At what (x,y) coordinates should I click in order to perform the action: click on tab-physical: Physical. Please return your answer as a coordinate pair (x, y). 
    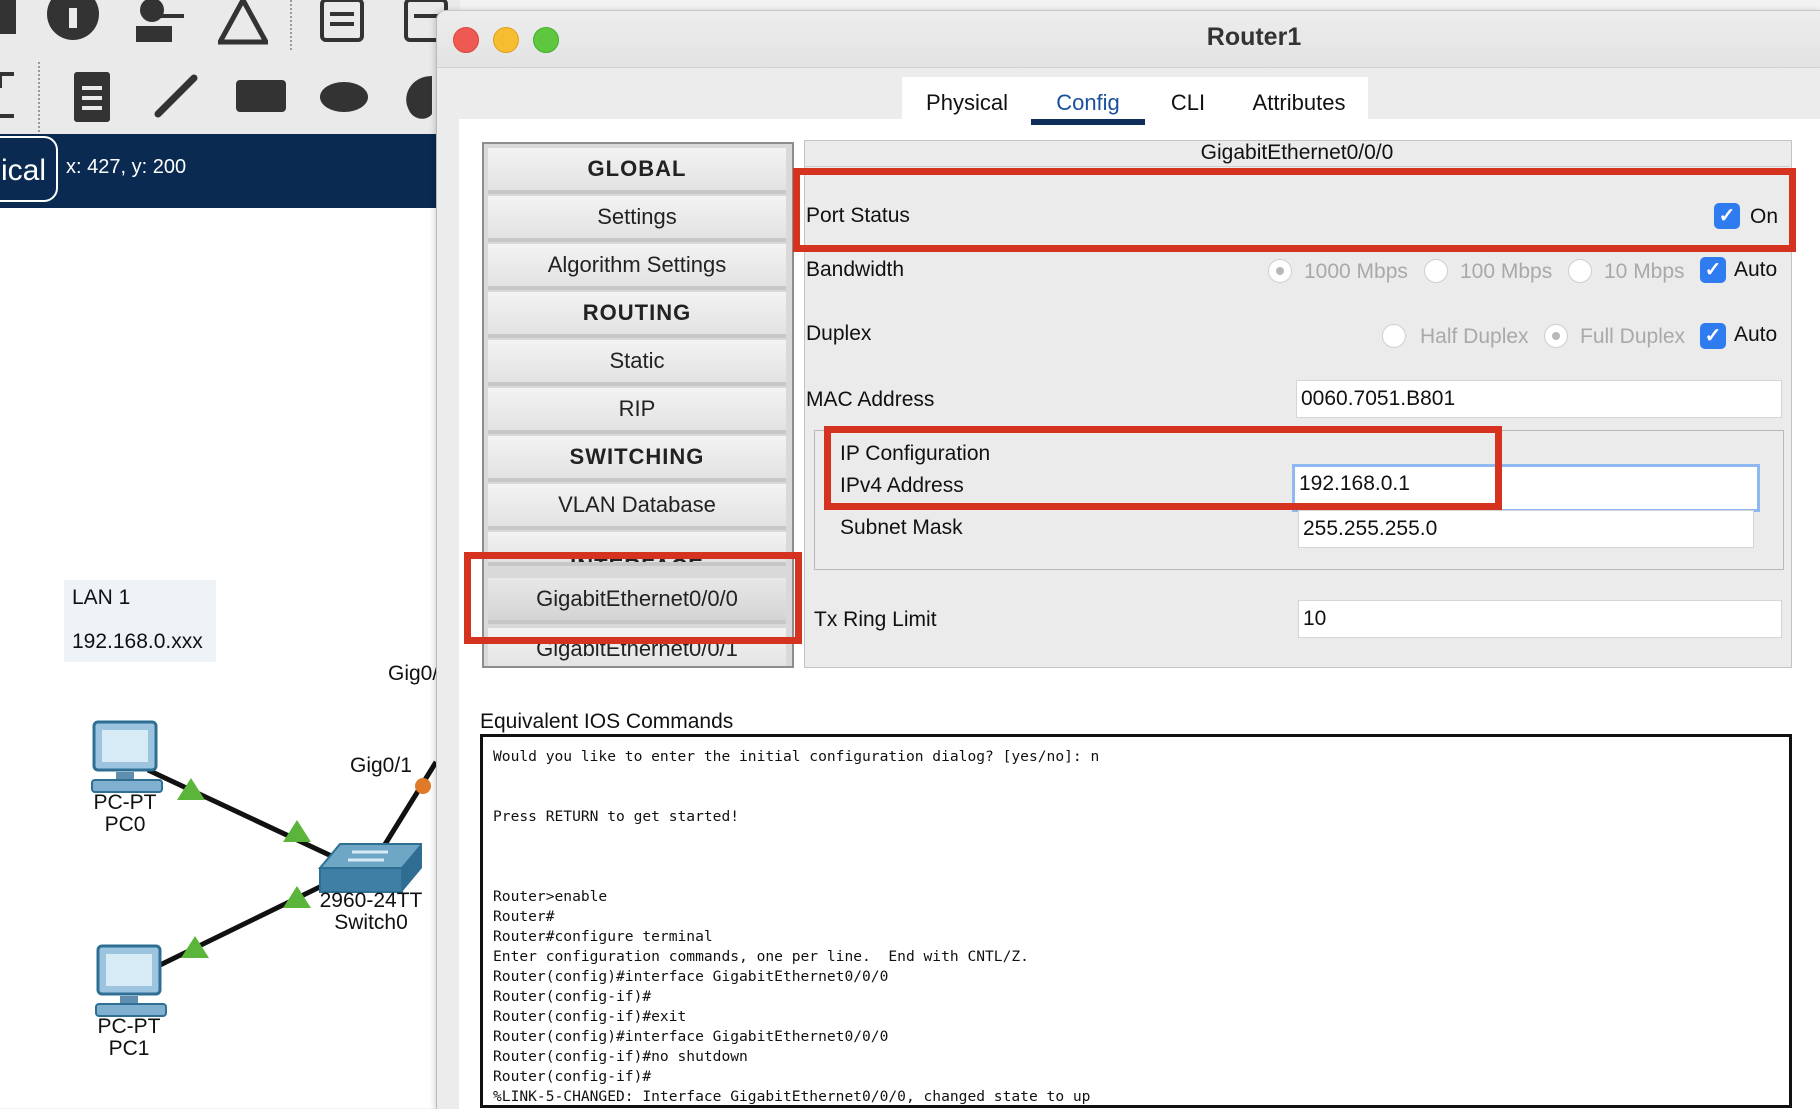
    Looking at the image, I should click on (967, 103).